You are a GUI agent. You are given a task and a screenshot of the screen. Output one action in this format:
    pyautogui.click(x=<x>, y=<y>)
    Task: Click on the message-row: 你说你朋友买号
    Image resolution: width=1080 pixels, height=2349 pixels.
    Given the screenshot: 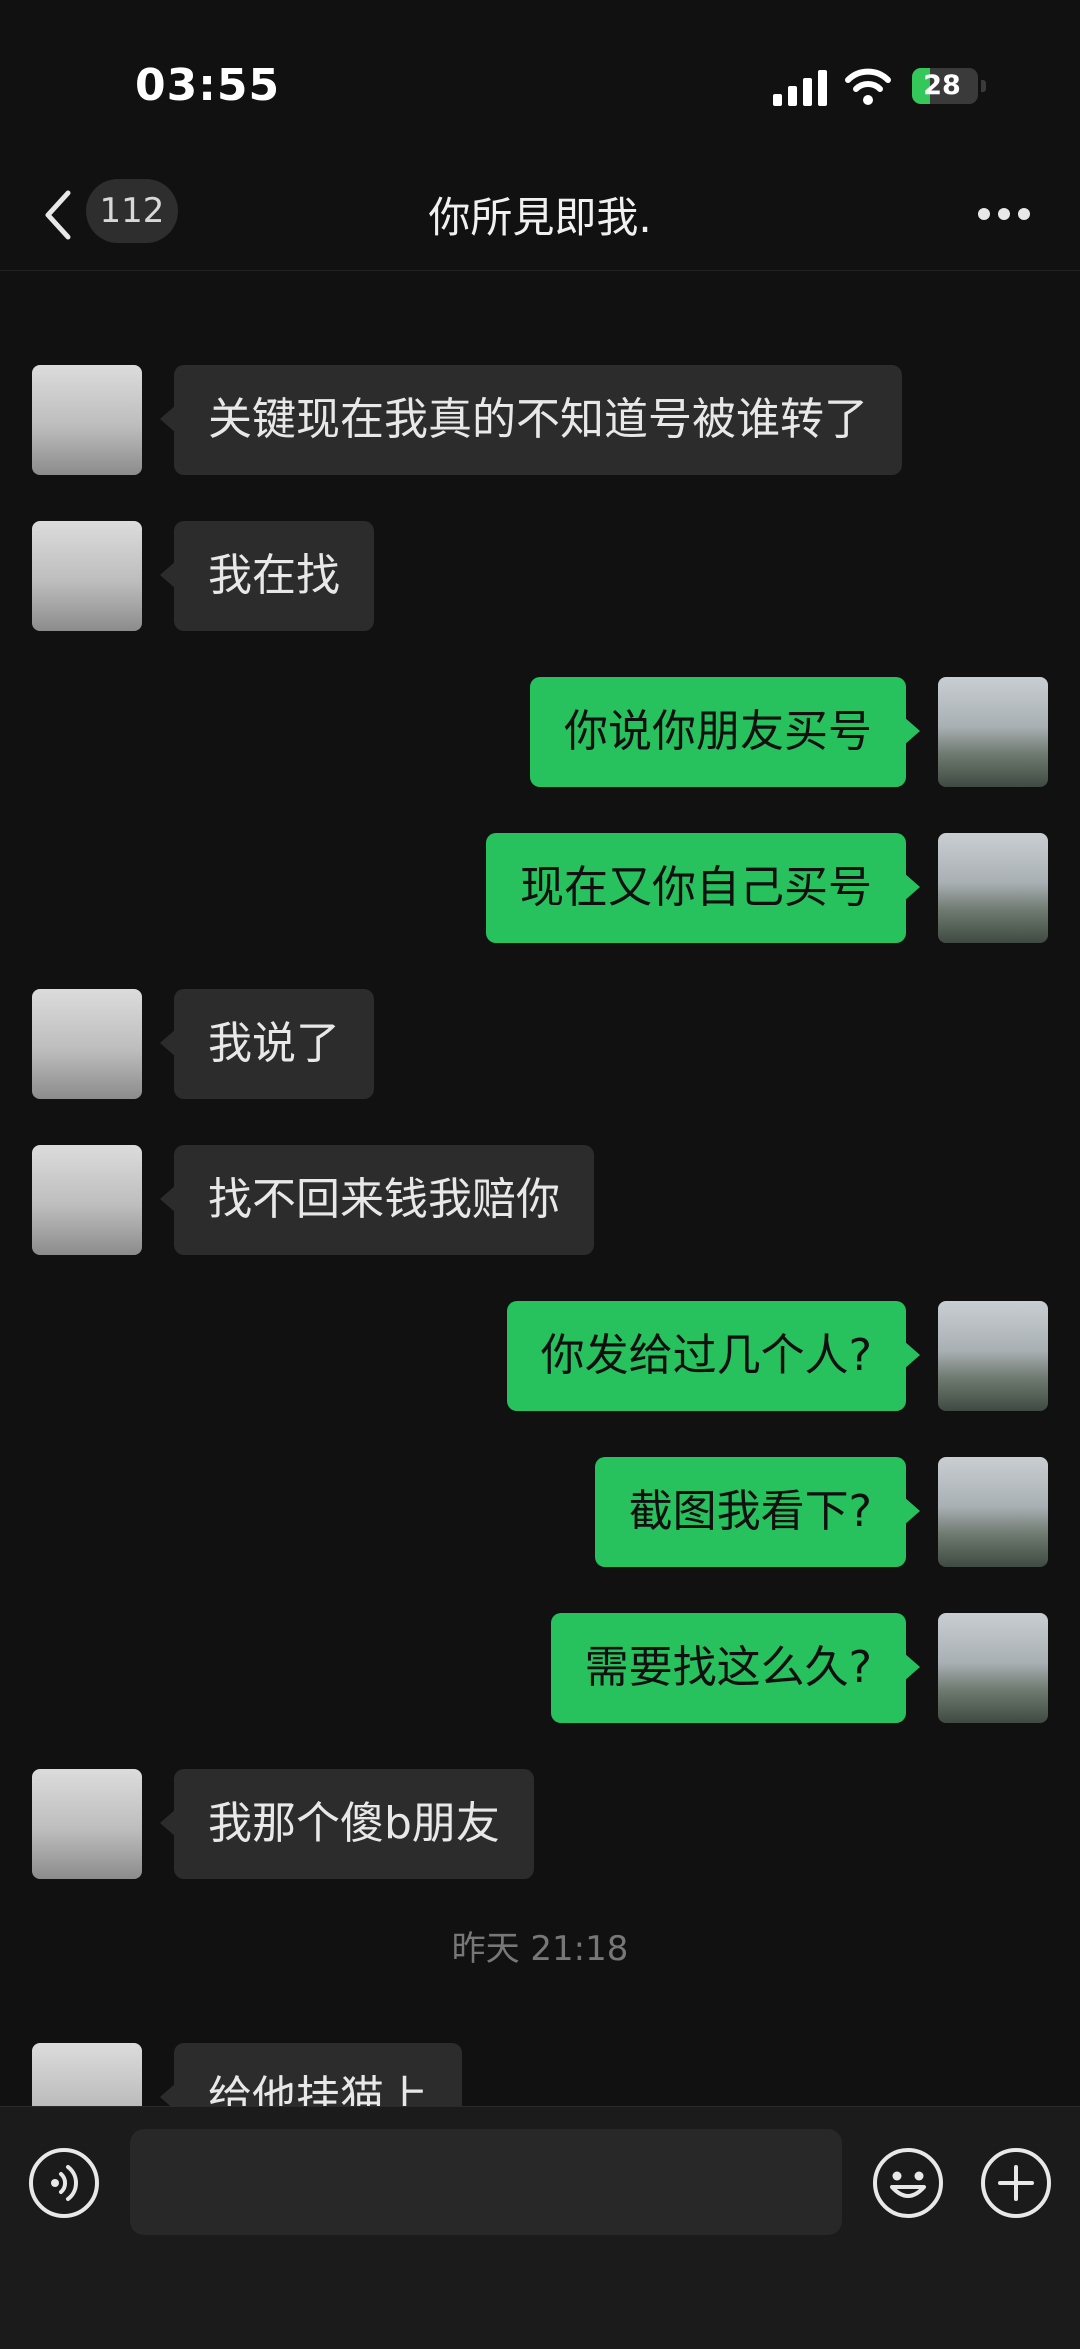 What is the action you would take?
    pyautogui.click(x=540, y=732)
    